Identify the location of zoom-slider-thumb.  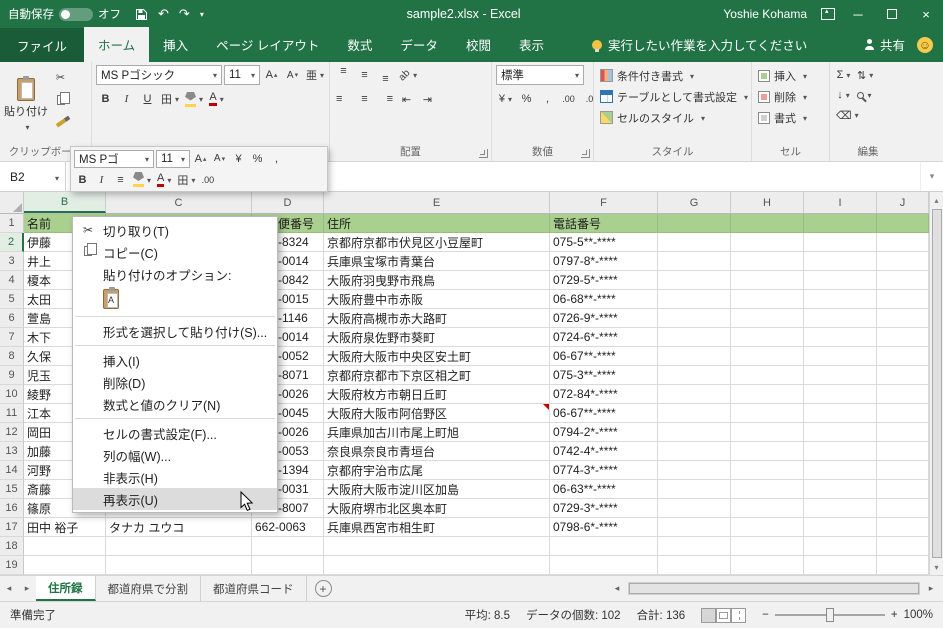
(829, 615).